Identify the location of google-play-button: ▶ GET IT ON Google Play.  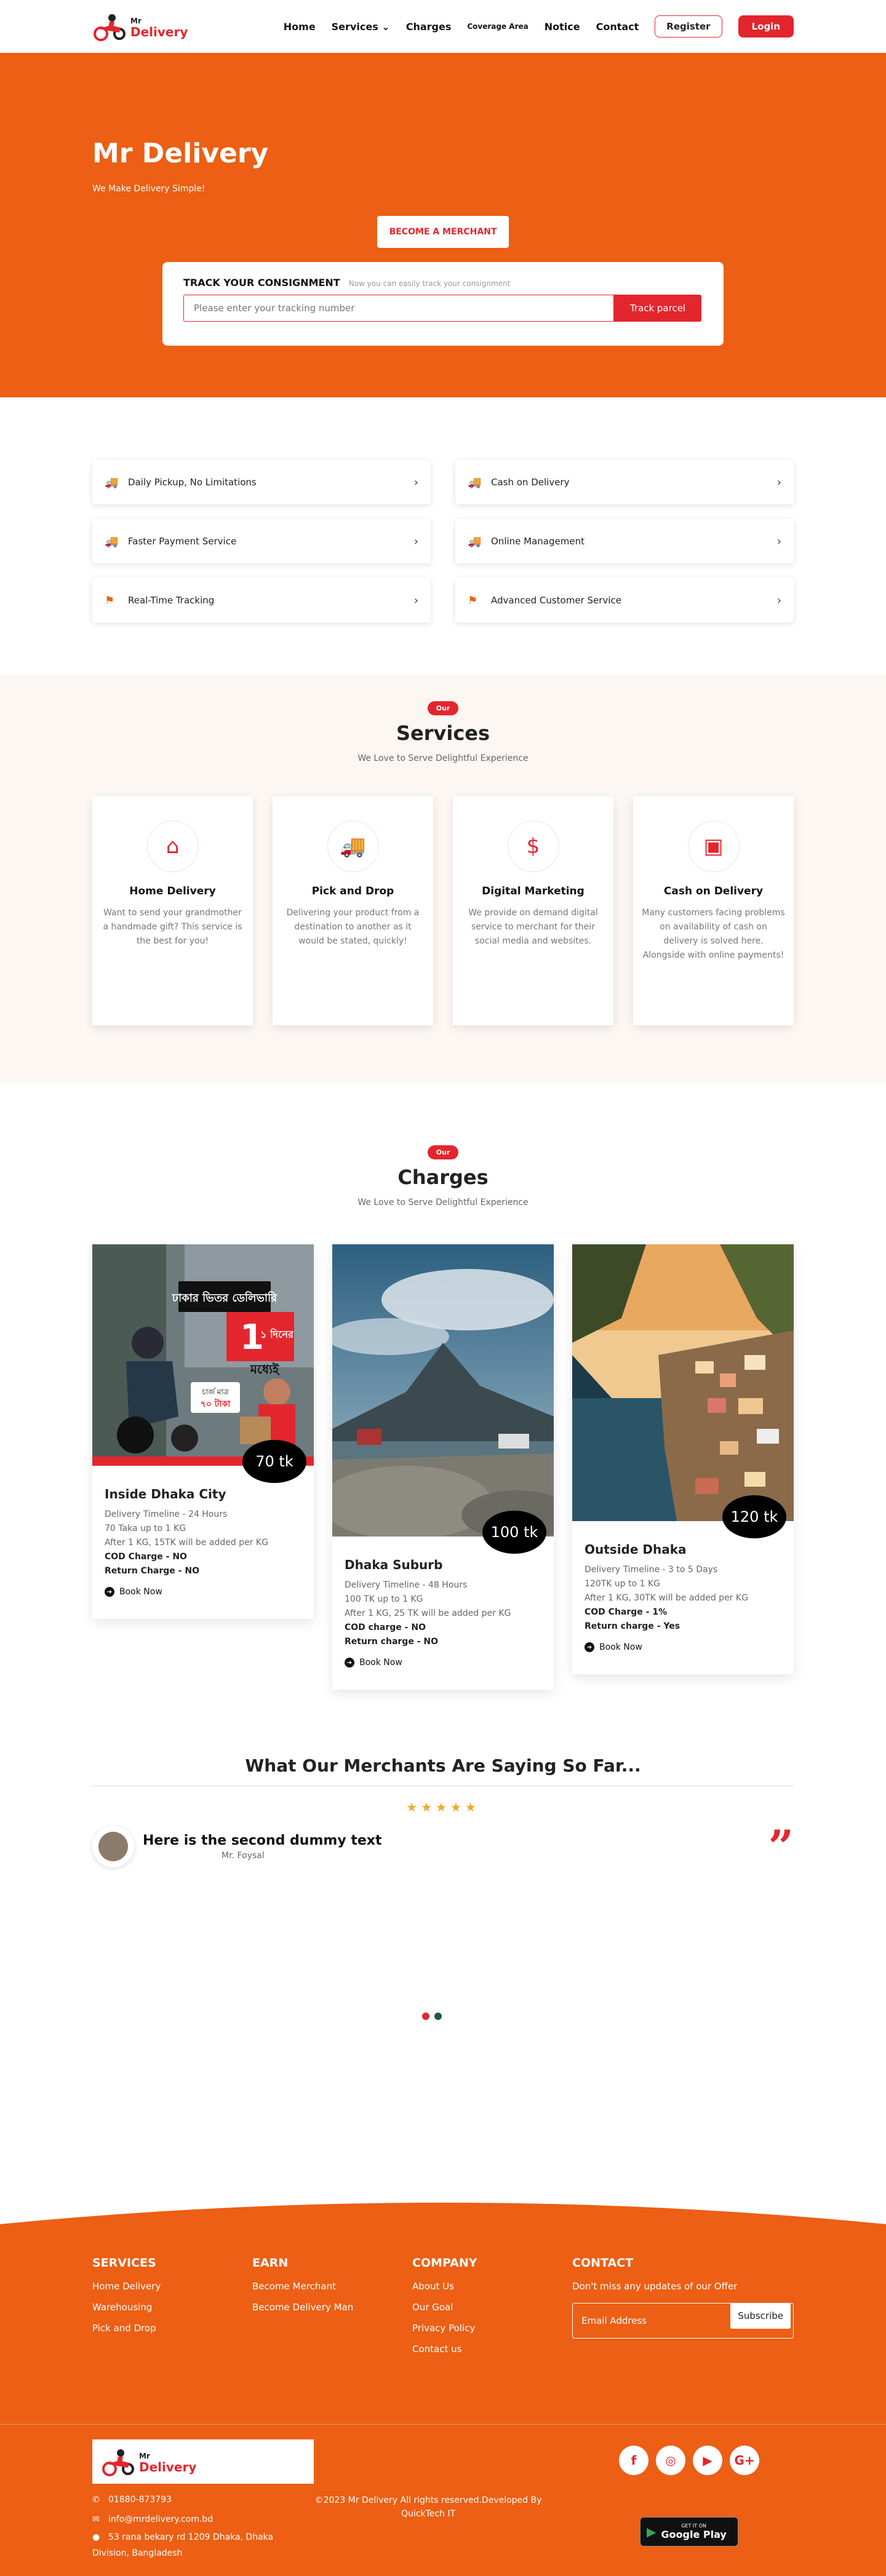
(689, 2531).